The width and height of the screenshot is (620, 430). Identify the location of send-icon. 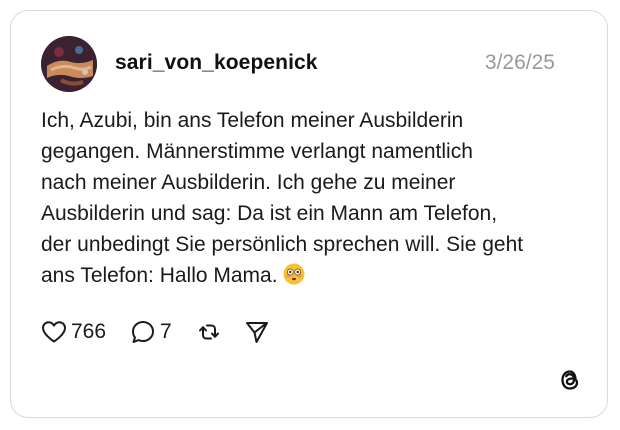
(257, 332).